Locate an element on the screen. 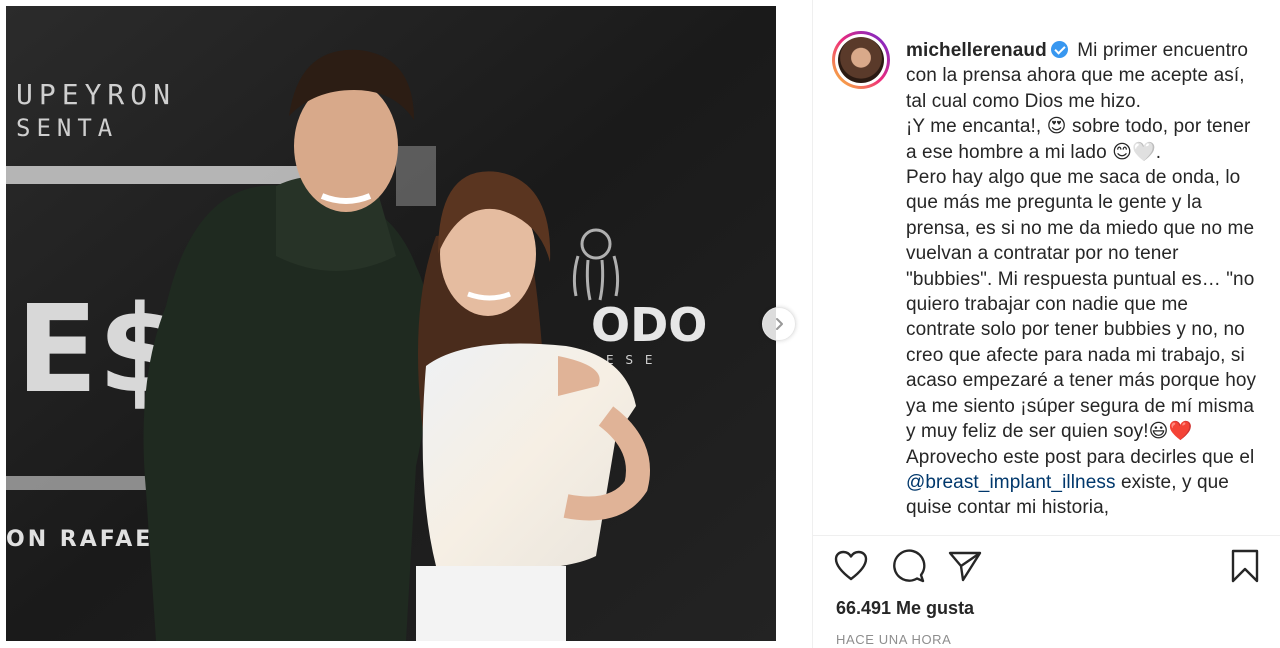 The image size is (1280, 648). likes-count: 66.491 Me gusta is located at coordinates (905, 608).